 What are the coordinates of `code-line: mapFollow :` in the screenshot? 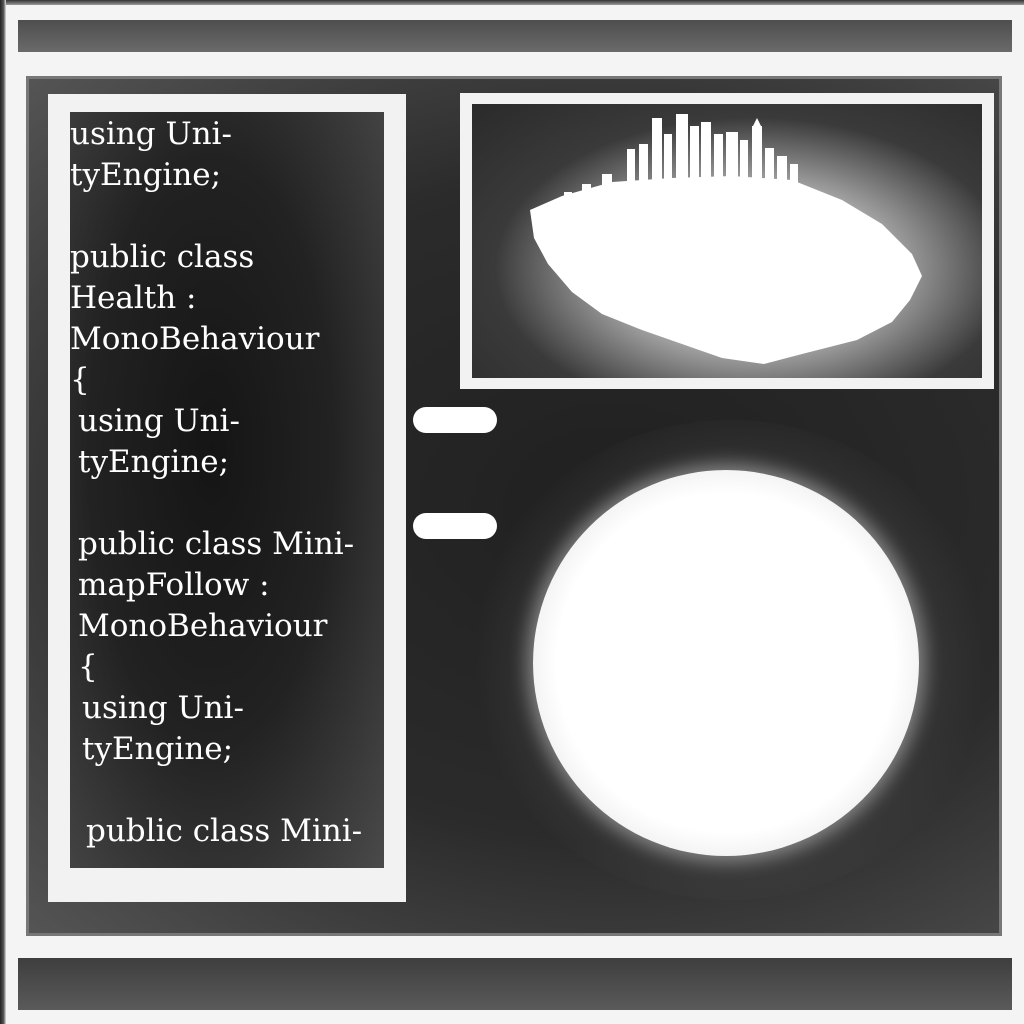 It's located at (174, 585).